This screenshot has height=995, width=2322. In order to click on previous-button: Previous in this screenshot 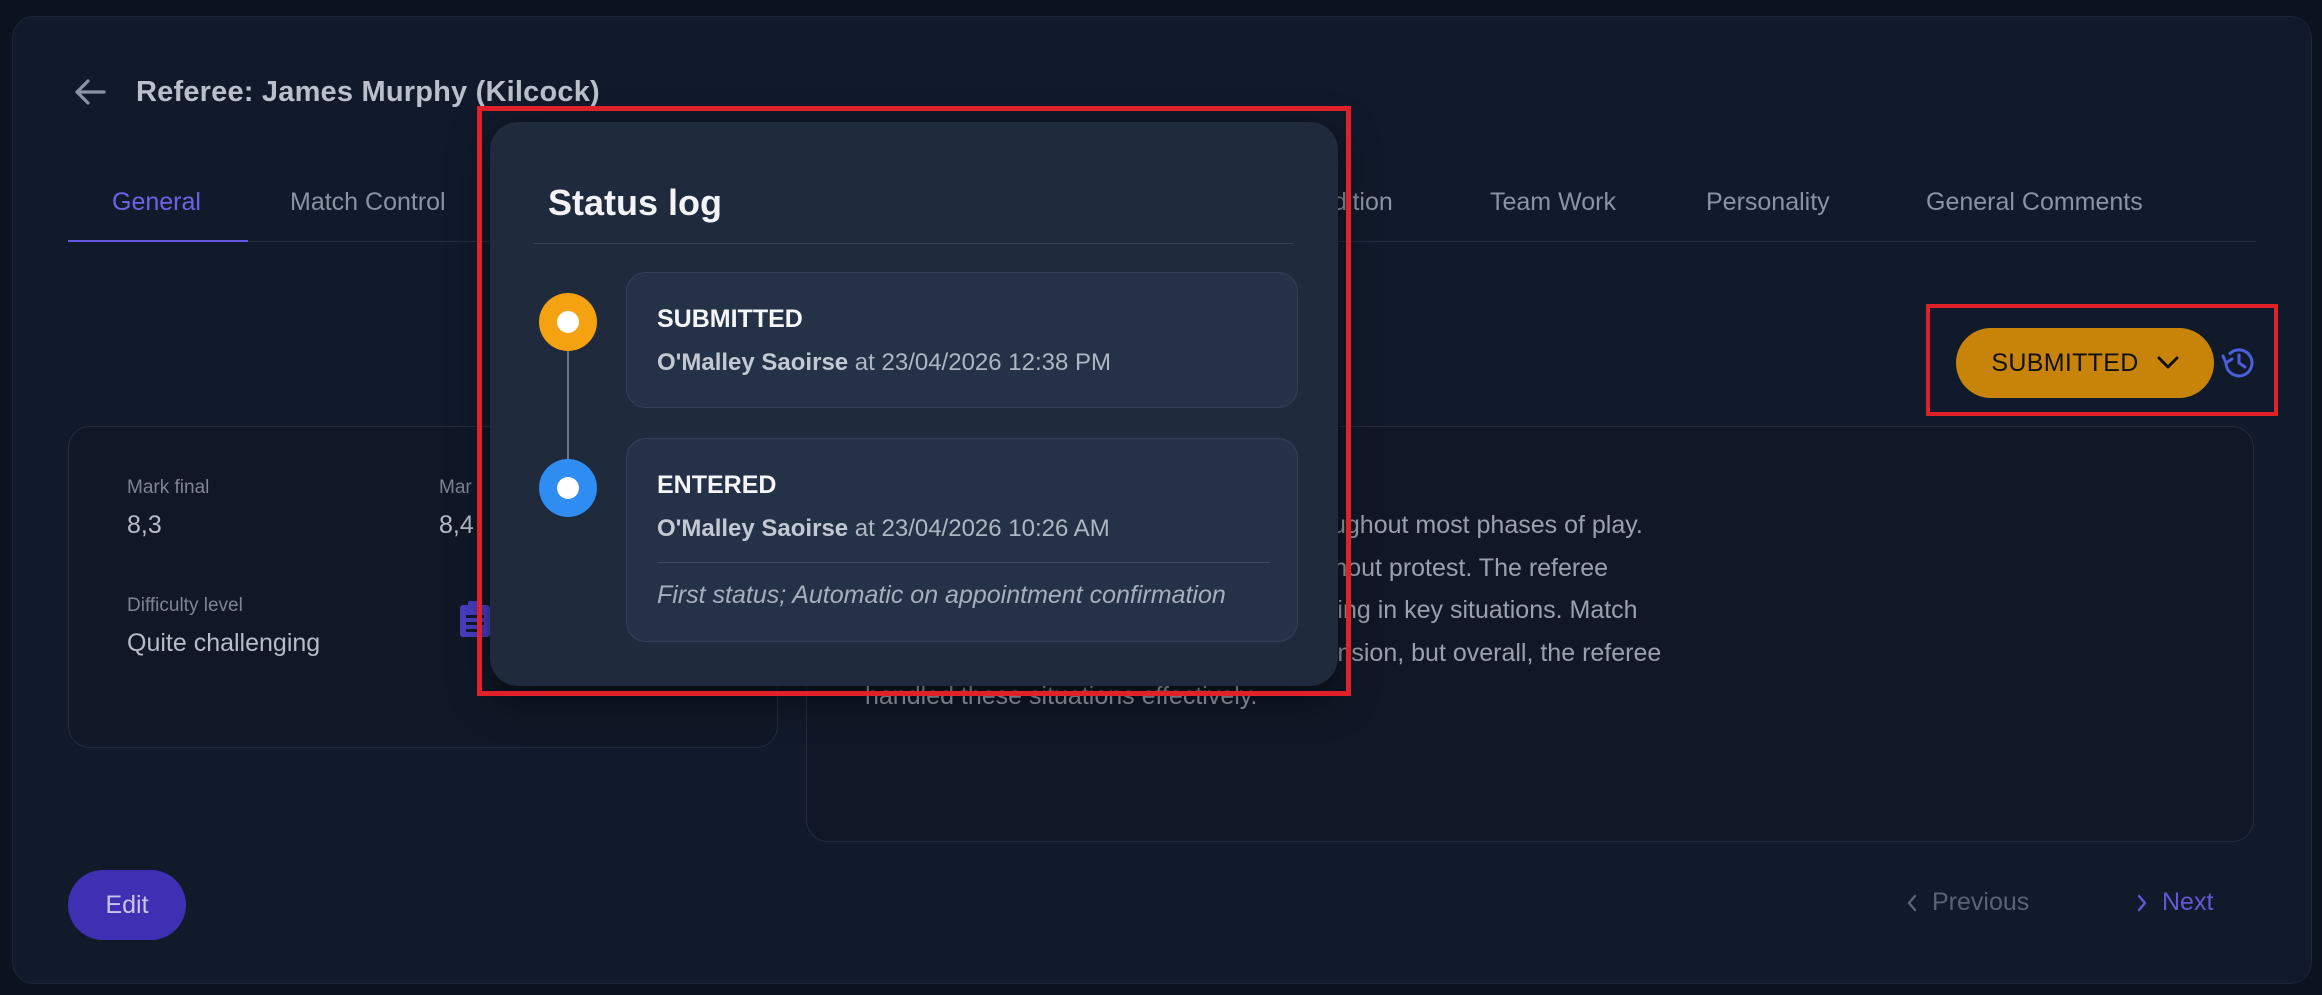, I will do `click(1967, 902)`.